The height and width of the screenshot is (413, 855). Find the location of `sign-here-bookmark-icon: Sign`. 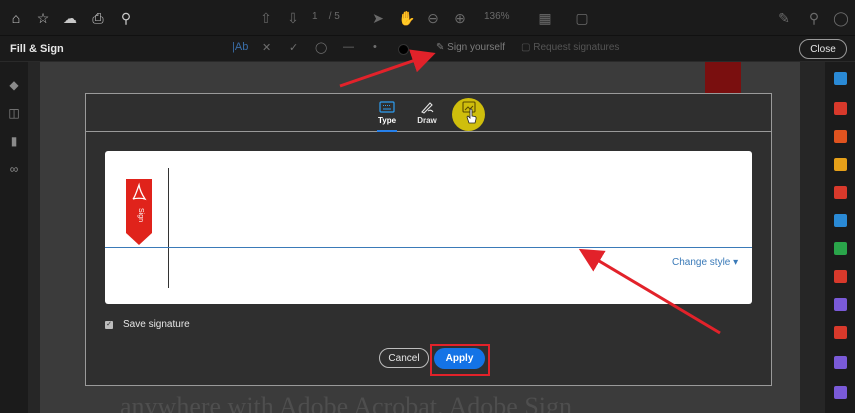

sign-here-bookmark-icon: Sign is located at coordinates (139, 212).